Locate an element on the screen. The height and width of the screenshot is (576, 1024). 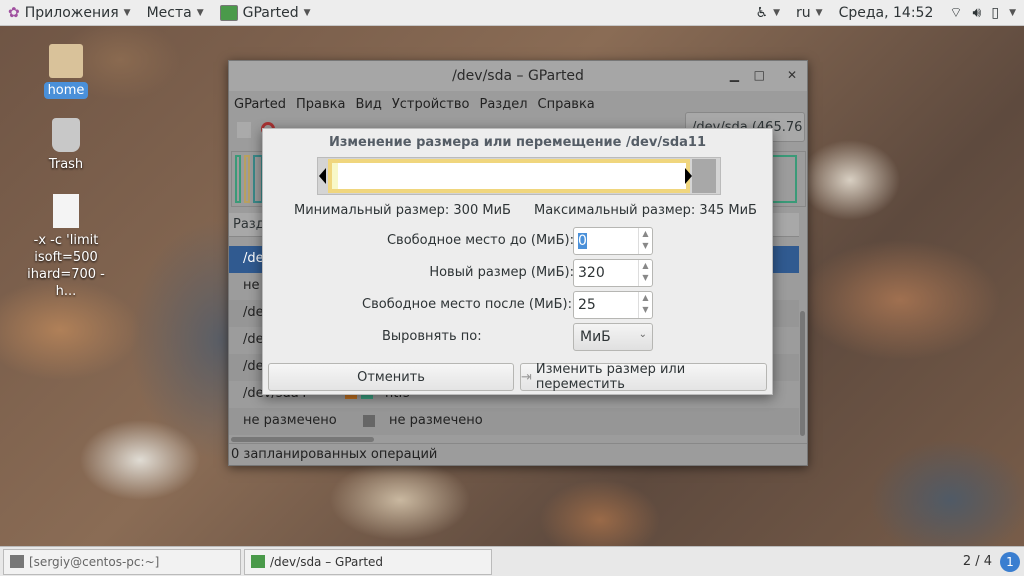
cancel-button: Отменить is located at coordinates (391, 377).